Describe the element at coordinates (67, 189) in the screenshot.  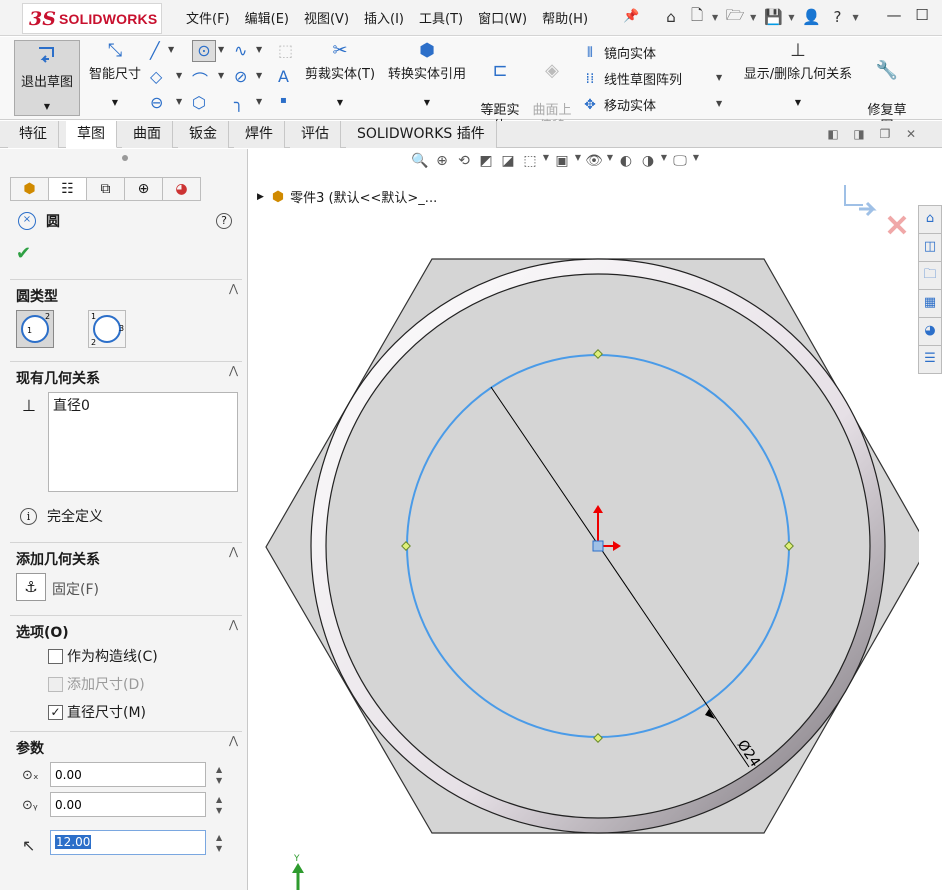
I see `property-manager-tab-icon: ☷` at that location.